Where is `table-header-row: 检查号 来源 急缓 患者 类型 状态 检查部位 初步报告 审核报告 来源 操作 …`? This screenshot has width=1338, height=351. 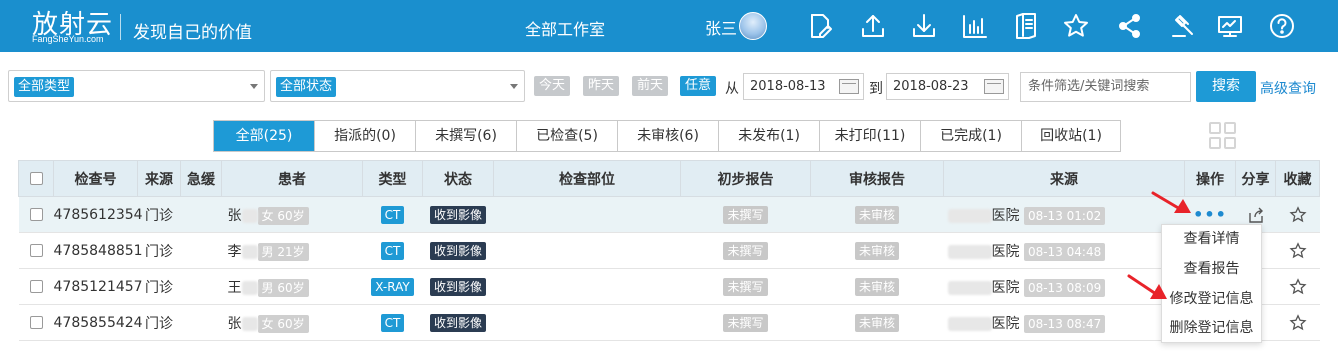 table-header-row: 检查号 来源 急缓 患者 类型 状态 检查部位 初步报告 审核报告 来源 操作 … is located at coordinates (669, 178).